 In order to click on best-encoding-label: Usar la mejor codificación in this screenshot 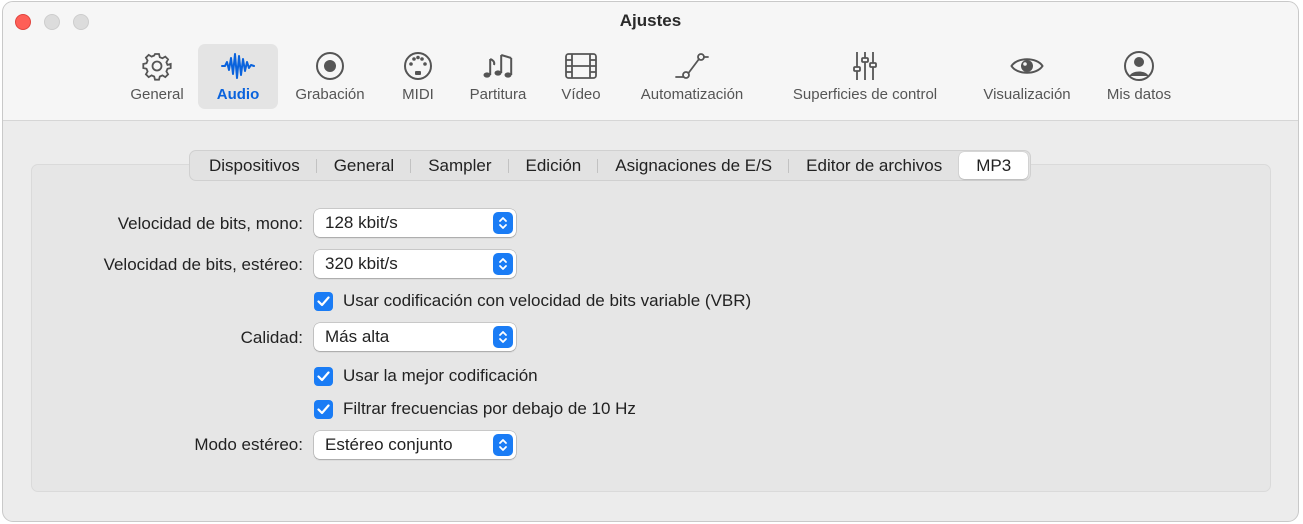, I will do `click(440, 375)`.